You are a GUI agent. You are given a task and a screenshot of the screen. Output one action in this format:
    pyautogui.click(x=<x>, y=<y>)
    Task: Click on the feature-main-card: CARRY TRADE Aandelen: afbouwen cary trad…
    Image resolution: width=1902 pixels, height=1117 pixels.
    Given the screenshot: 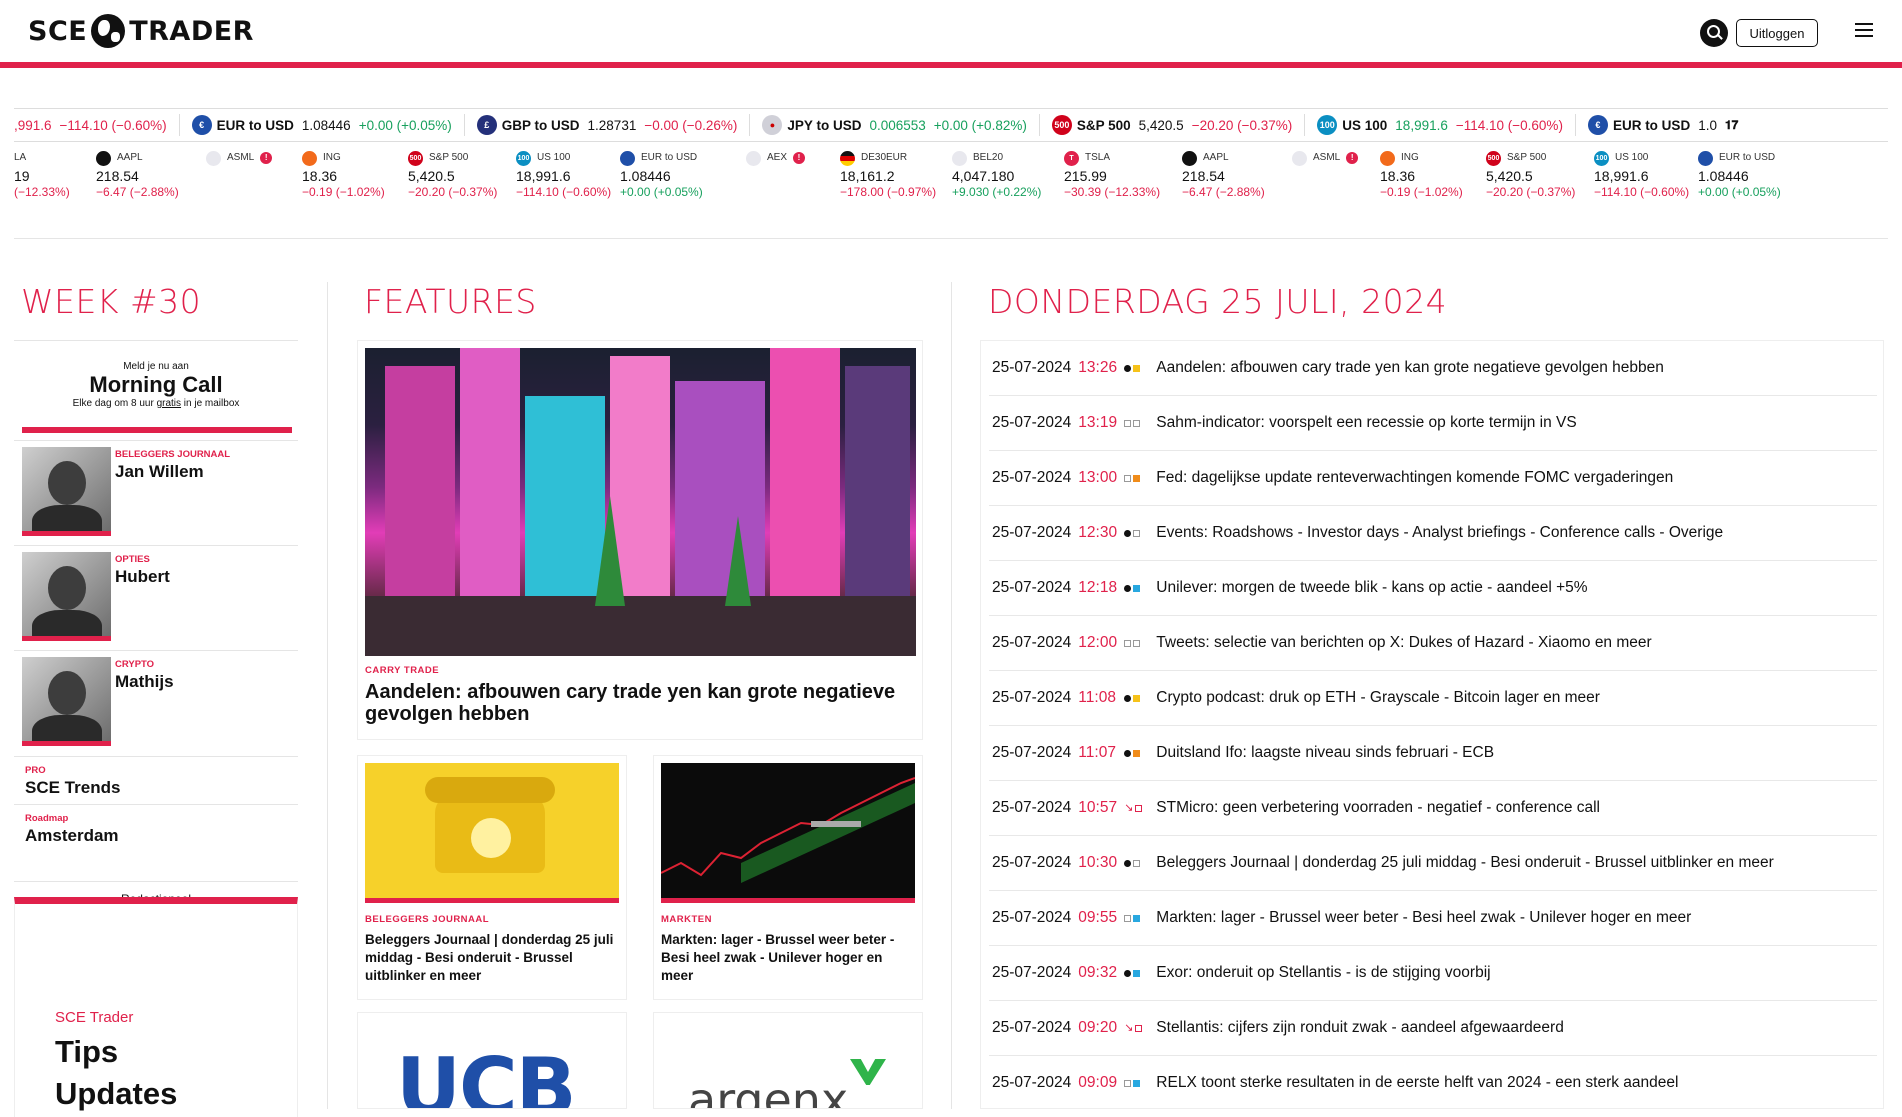 What is the action you would take?
    pyautogui.click(x=640, y=540)
    